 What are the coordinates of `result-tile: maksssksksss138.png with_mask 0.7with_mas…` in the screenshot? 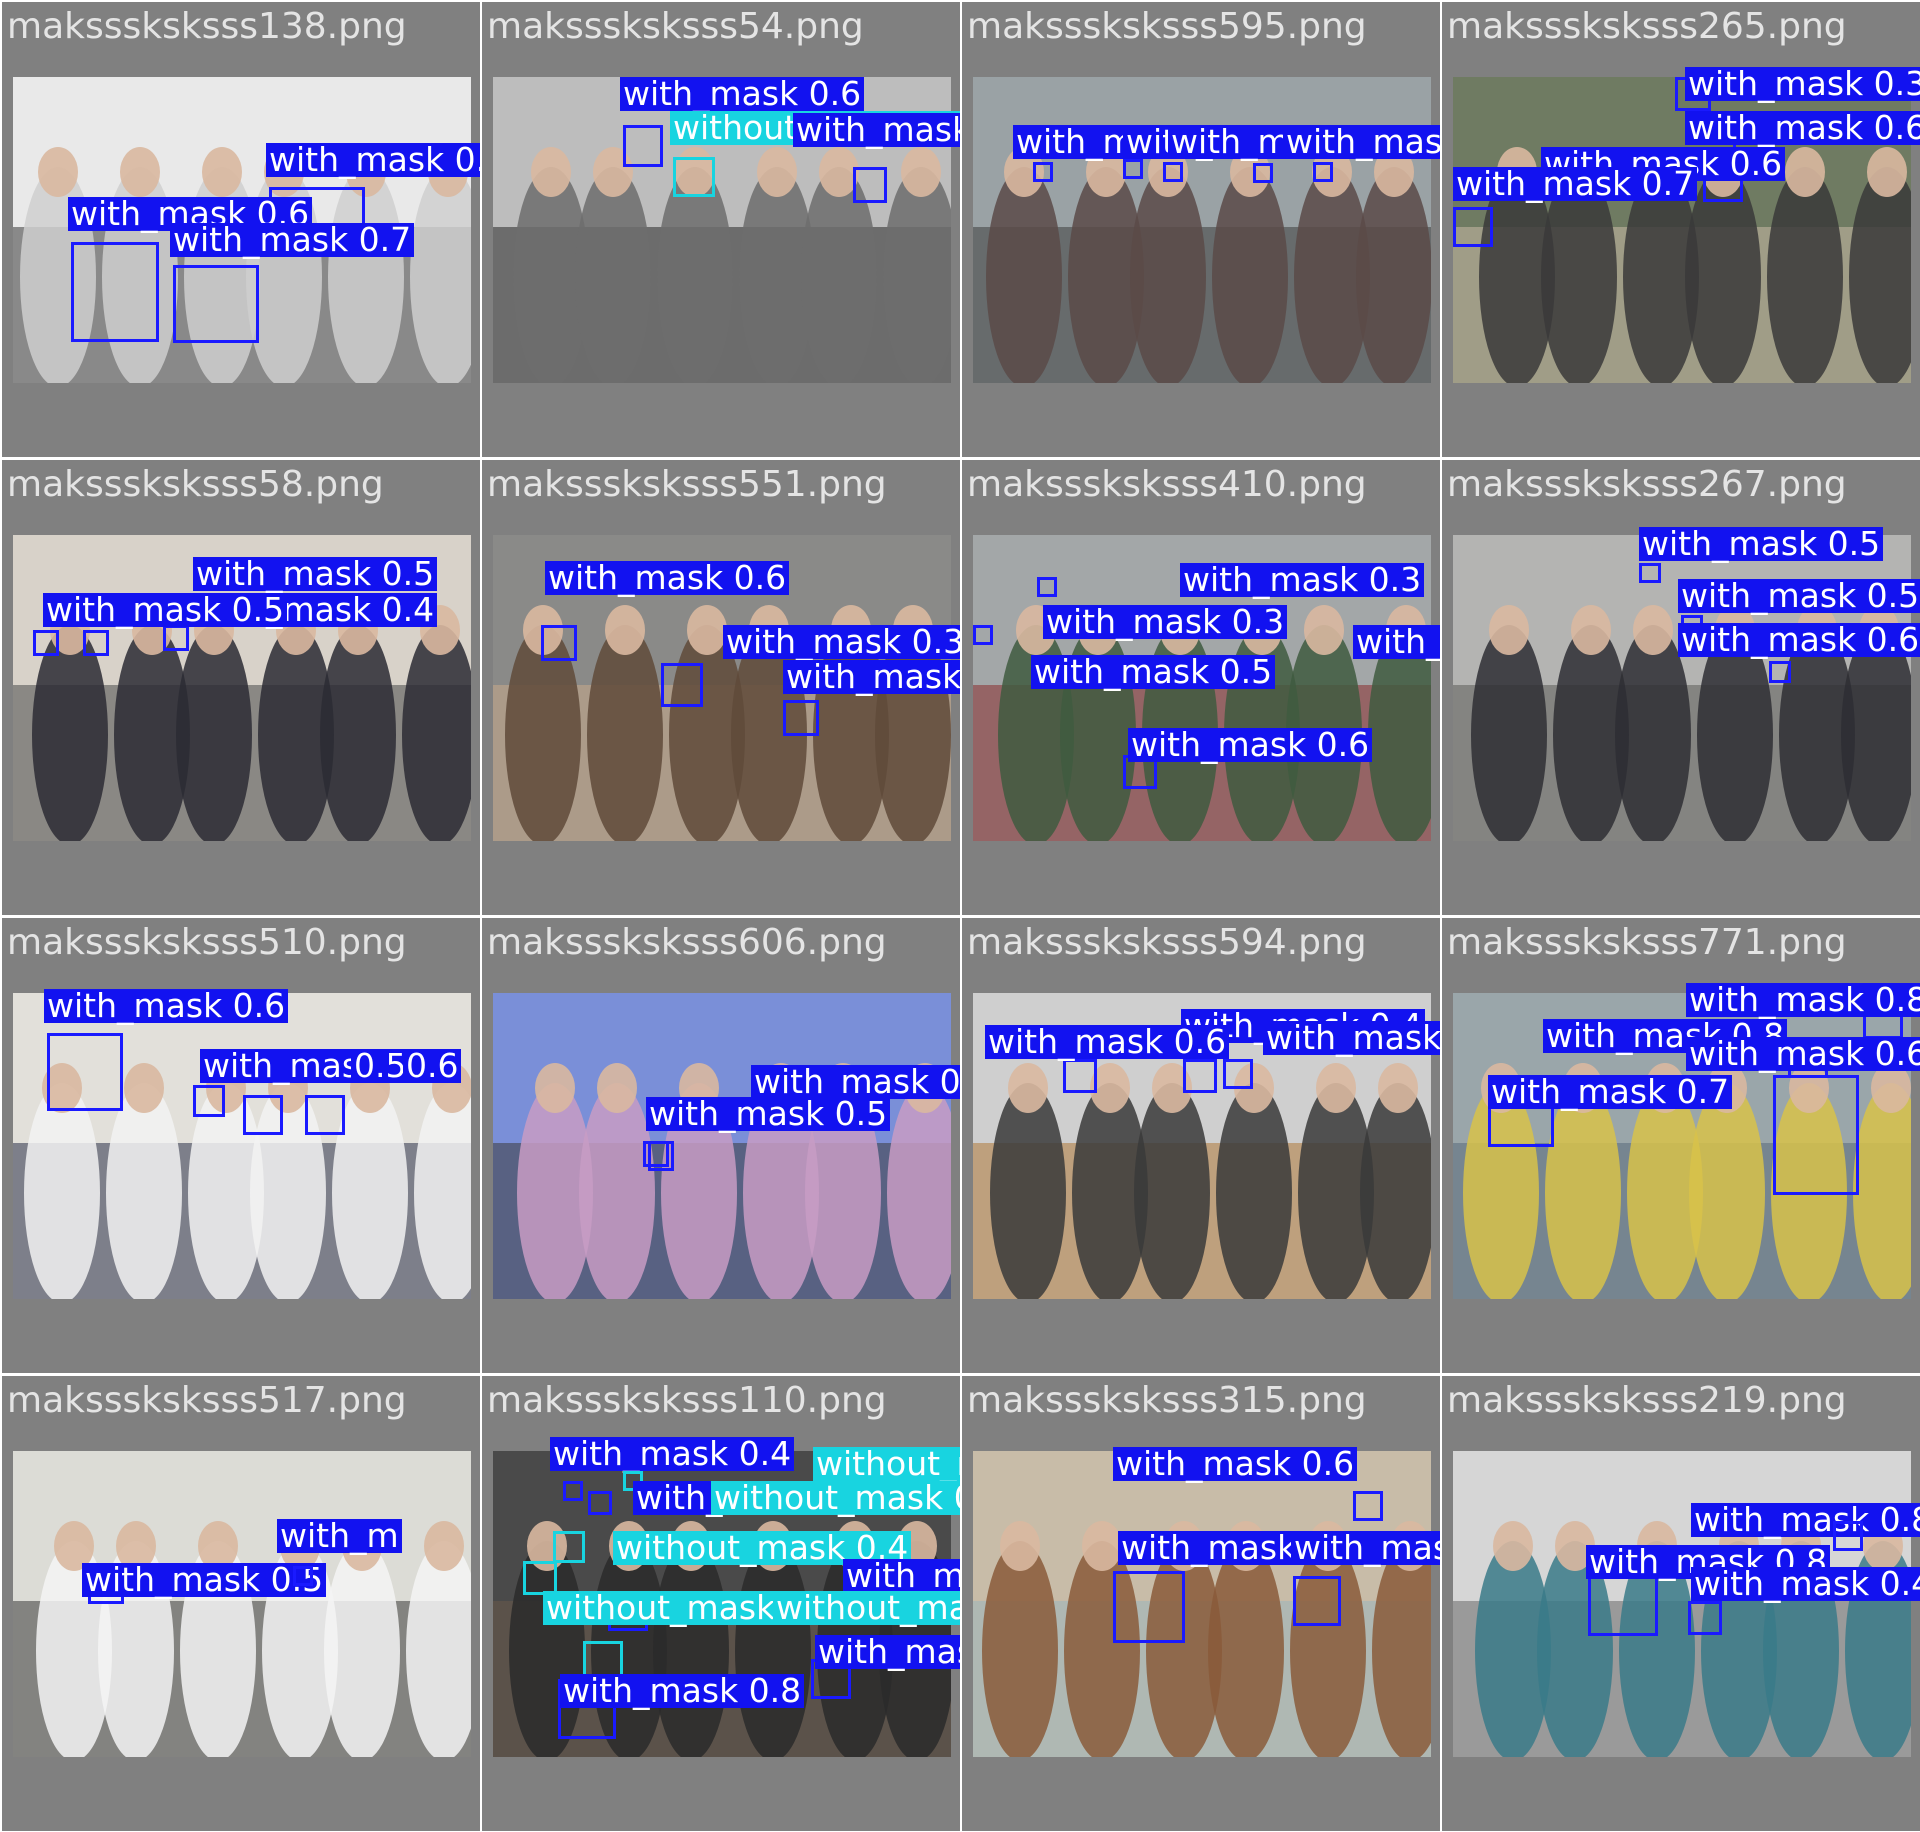 It's located at (241, 229).